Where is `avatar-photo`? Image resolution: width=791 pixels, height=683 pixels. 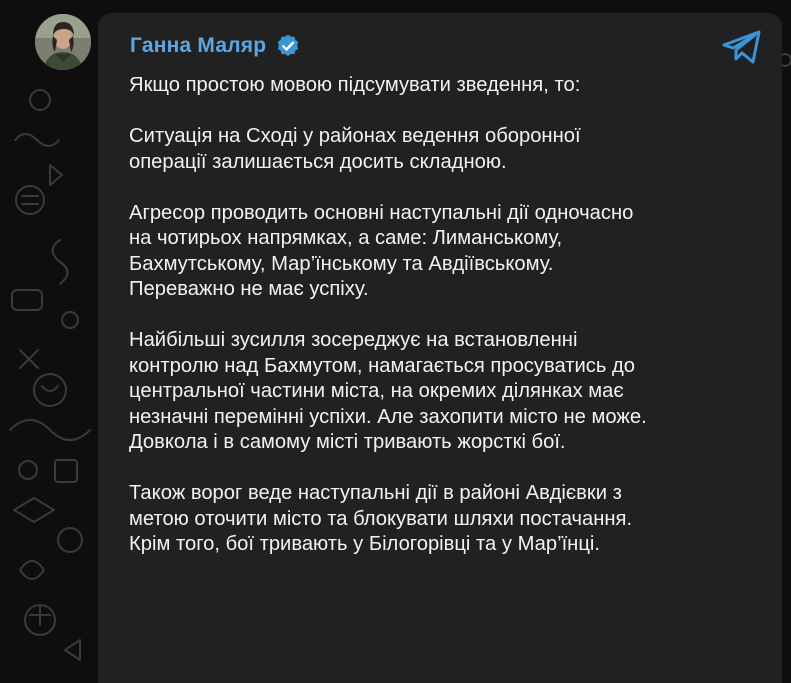
avatar-photo is located at coordinates (63, 42).